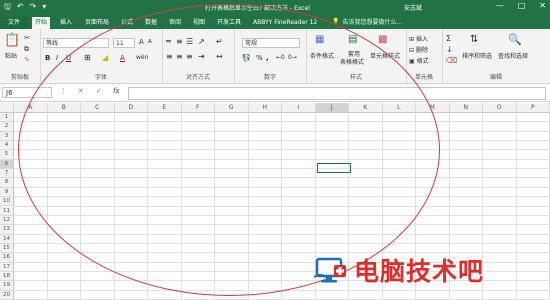 Image resolution: width=550 pixels, height=300 pixels. I want to click on row-header-4: 4, so click(7, 146).